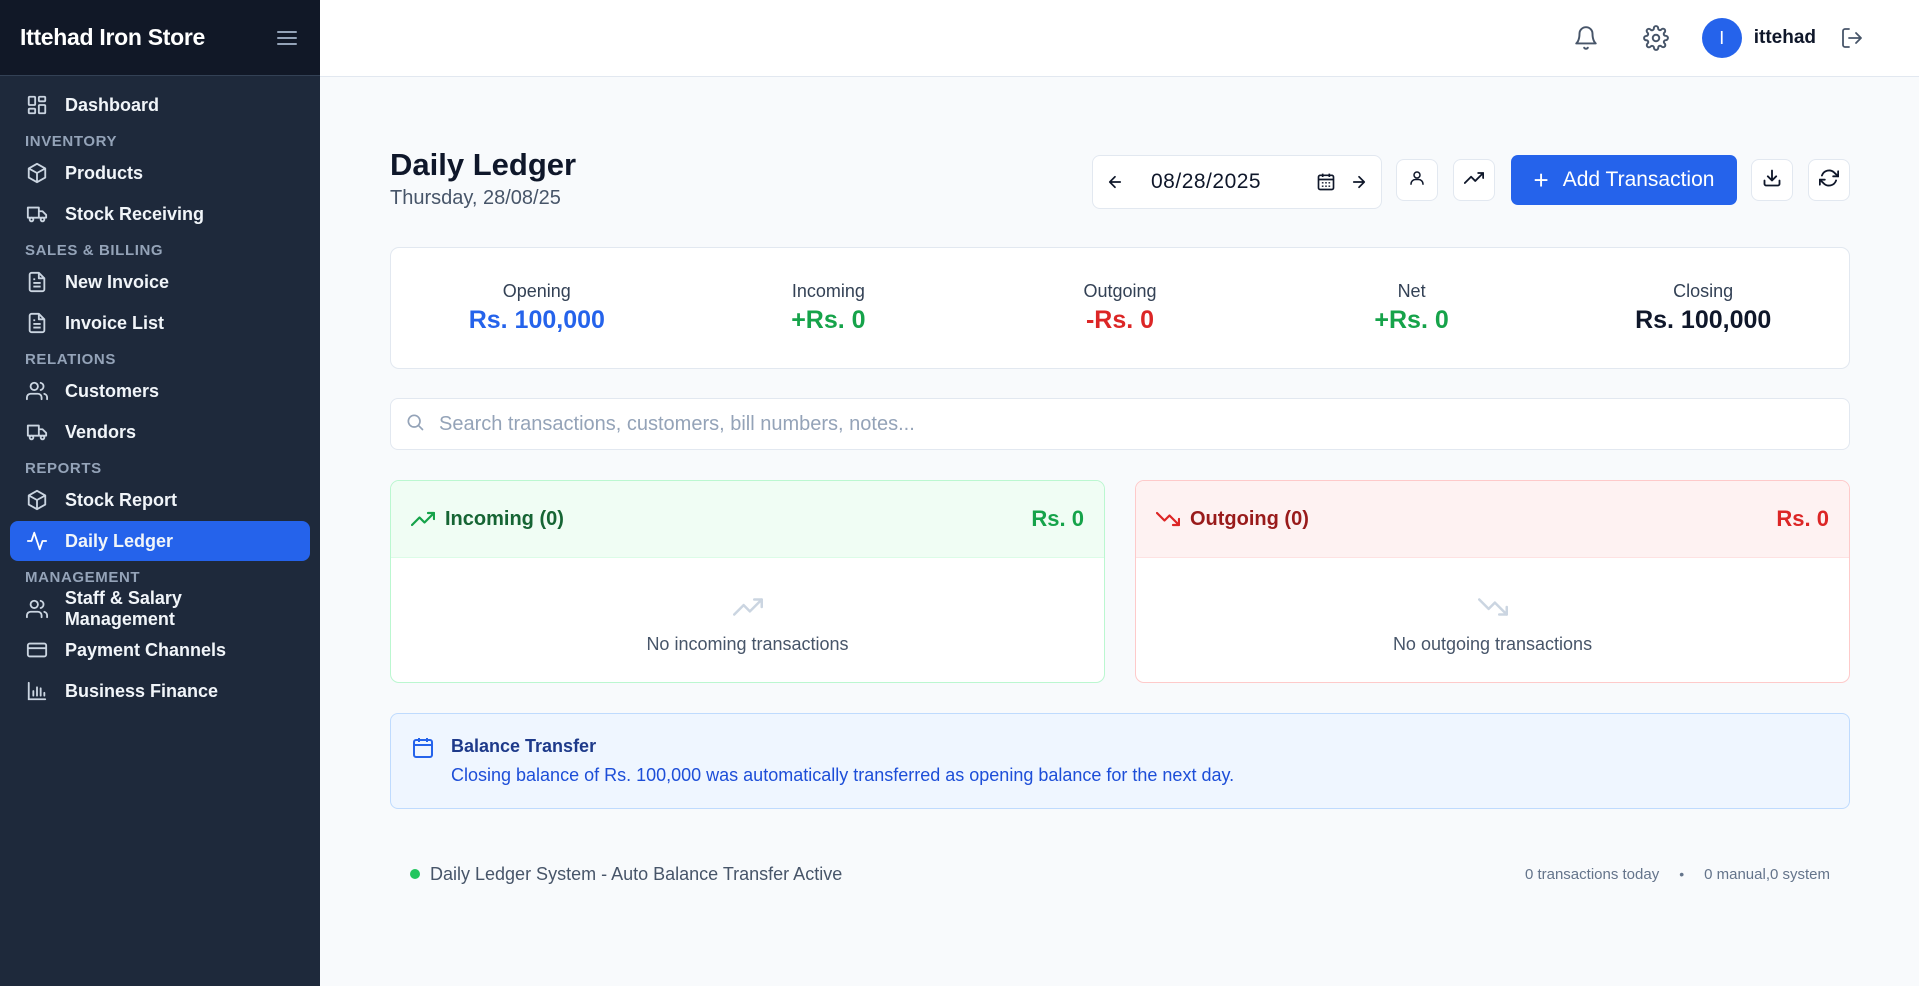  I want to click on sidebar-item-customers: Customers, so click(160, 391).